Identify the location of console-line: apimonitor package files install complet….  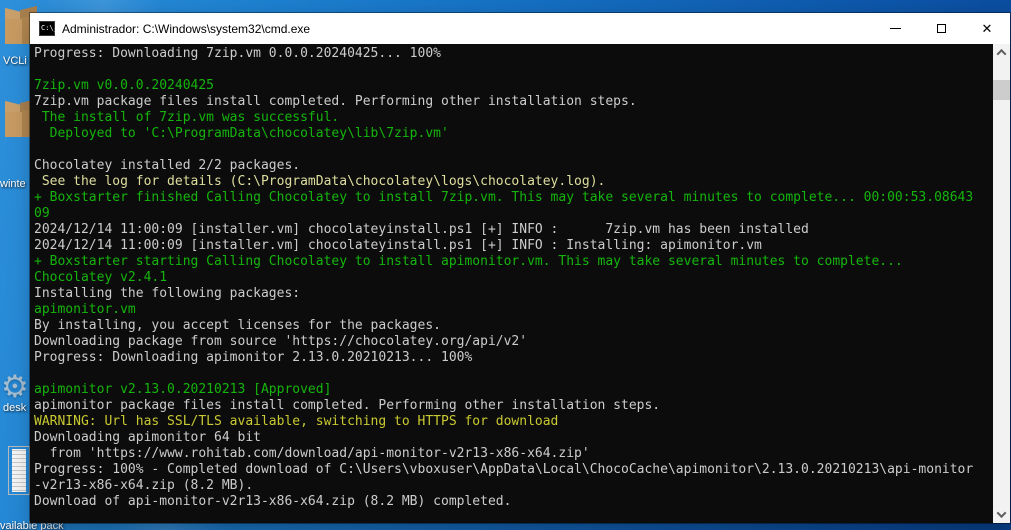
(347, 405).